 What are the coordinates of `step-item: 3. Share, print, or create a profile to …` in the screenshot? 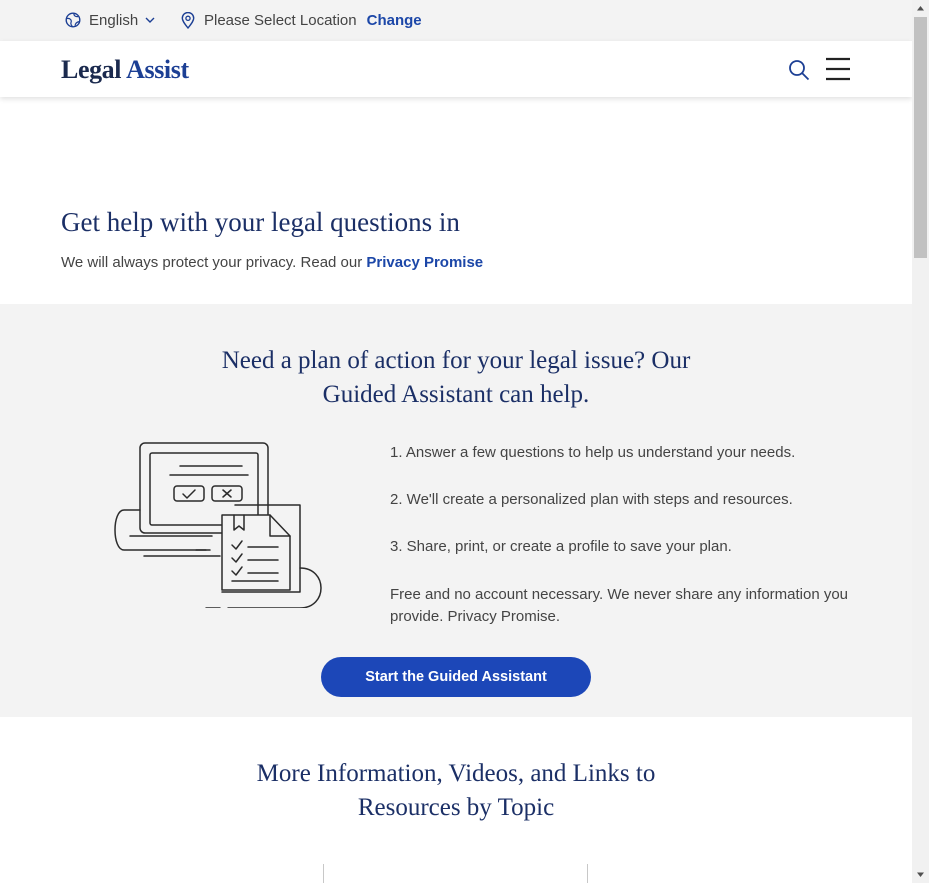 It's located at (561, 546).